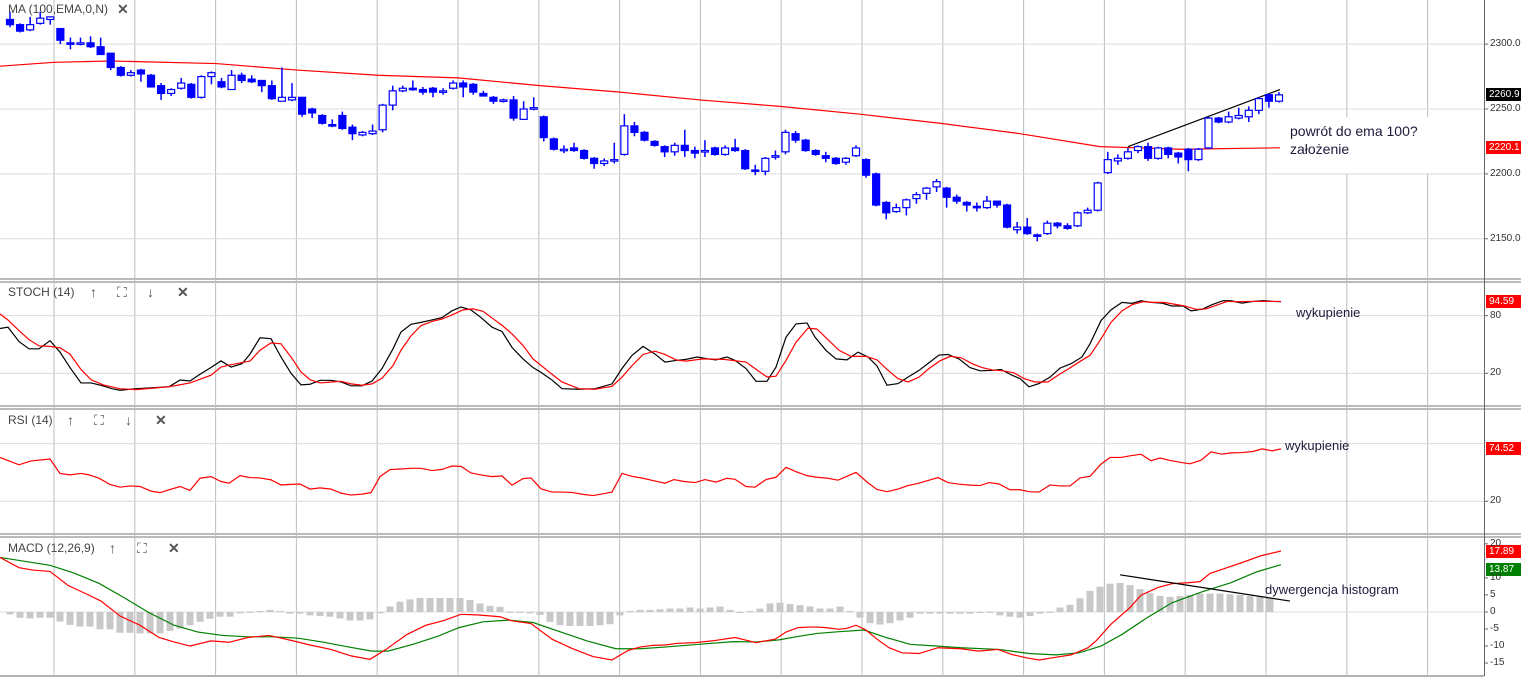 The height and width of the screenshot is (680, 1521). What do you see at coordinates (1332, 589) in the screenshot?
I see `annotation-histogram-divergence: dywergencja histogram` at bounding box center [1332, 589].